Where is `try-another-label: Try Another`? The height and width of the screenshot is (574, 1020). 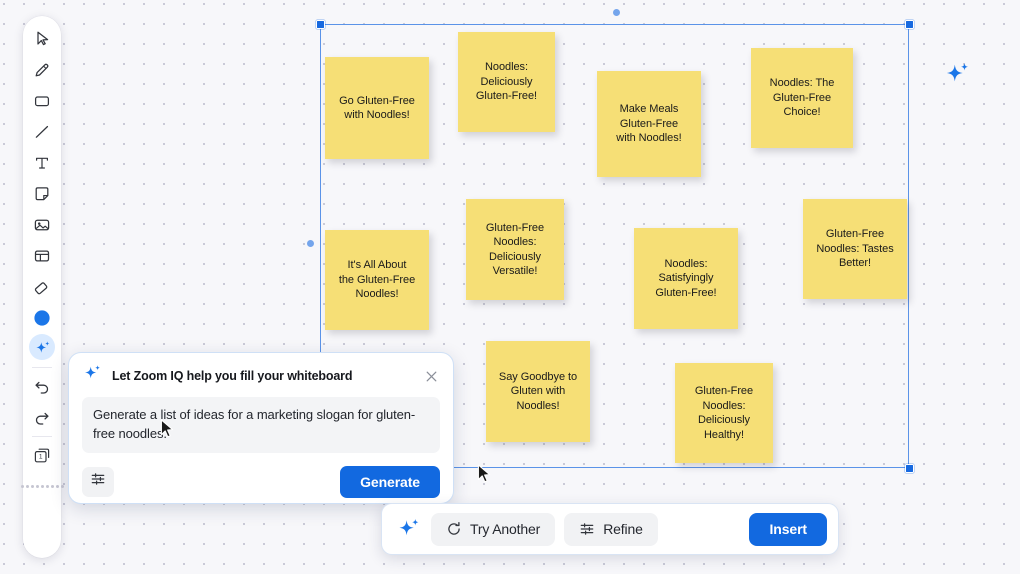
try-another-label: Try Another is located at coordinates (505, 529).